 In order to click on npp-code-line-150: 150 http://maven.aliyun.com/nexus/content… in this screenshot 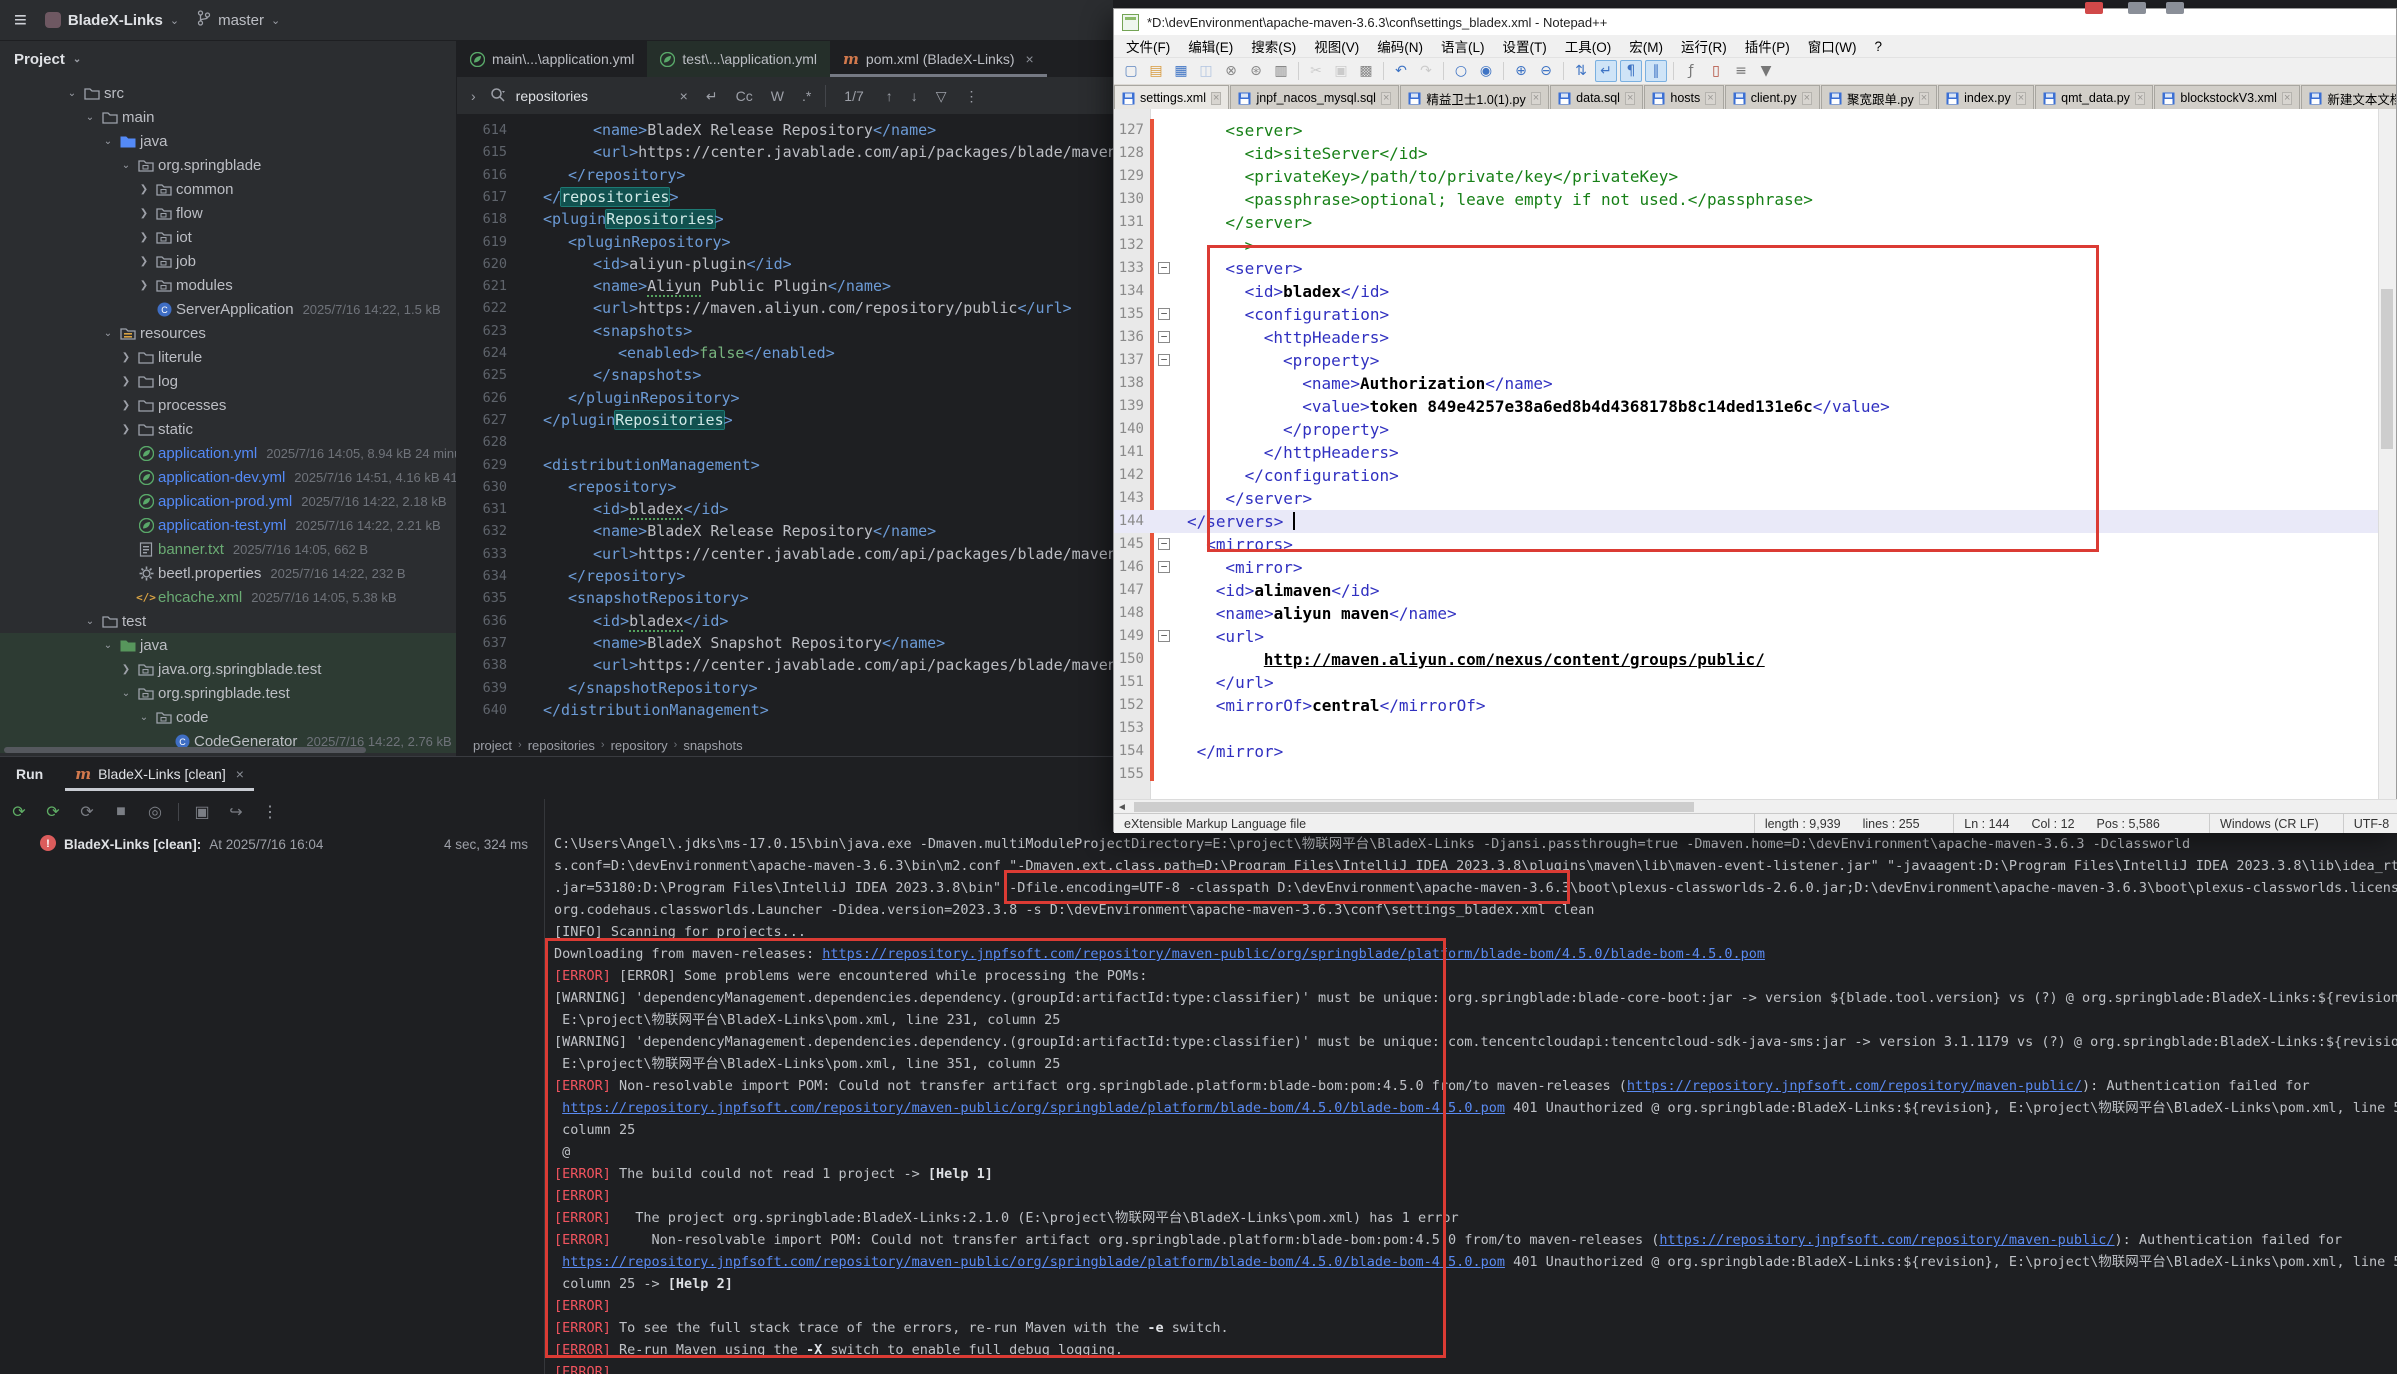, I will do `click(1747, 659)`.